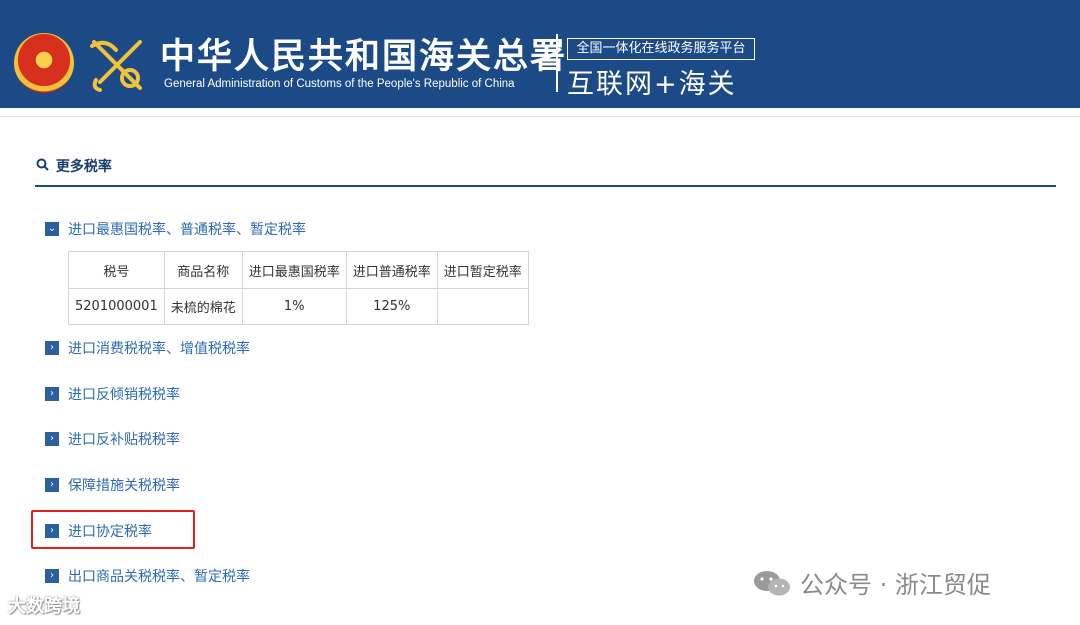 Image resolution: width=1080 pixels, height=625 pixels. I want to click on highlight-box, so click(113, 529).